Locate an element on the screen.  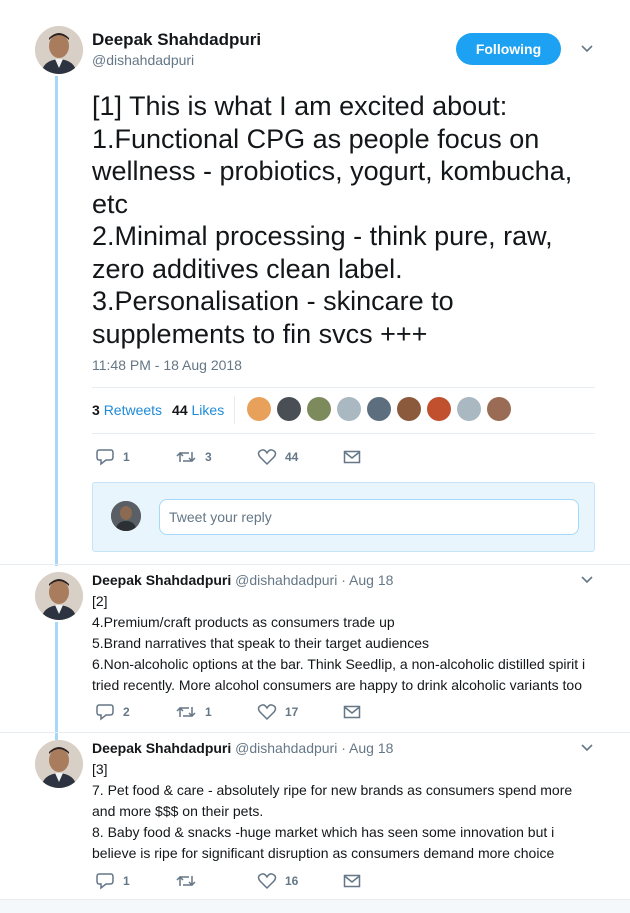
tweet-stats: 3 Retweets 44 Likes is located at coordinates (158, 410).